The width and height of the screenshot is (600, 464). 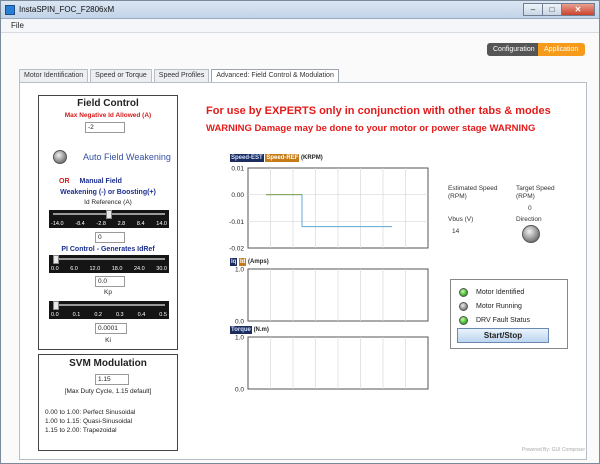 What do you see at coordinates (108, 363) in the screenshot?
I see `svm-title: SVM Modulation` at bounding box center [108, 363].